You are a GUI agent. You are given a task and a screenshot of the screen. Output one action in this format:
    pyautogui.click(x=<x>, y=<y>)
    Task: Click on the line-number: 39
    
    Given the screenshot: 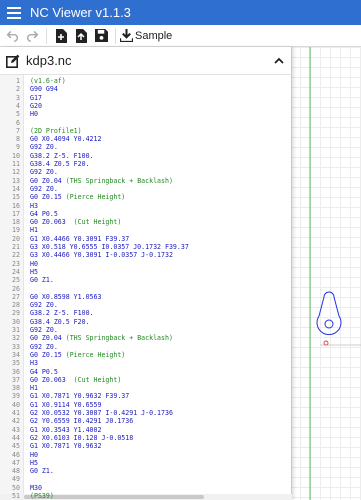 What is the action you would take?
    pyautogui.click(x=16, y=396)
    